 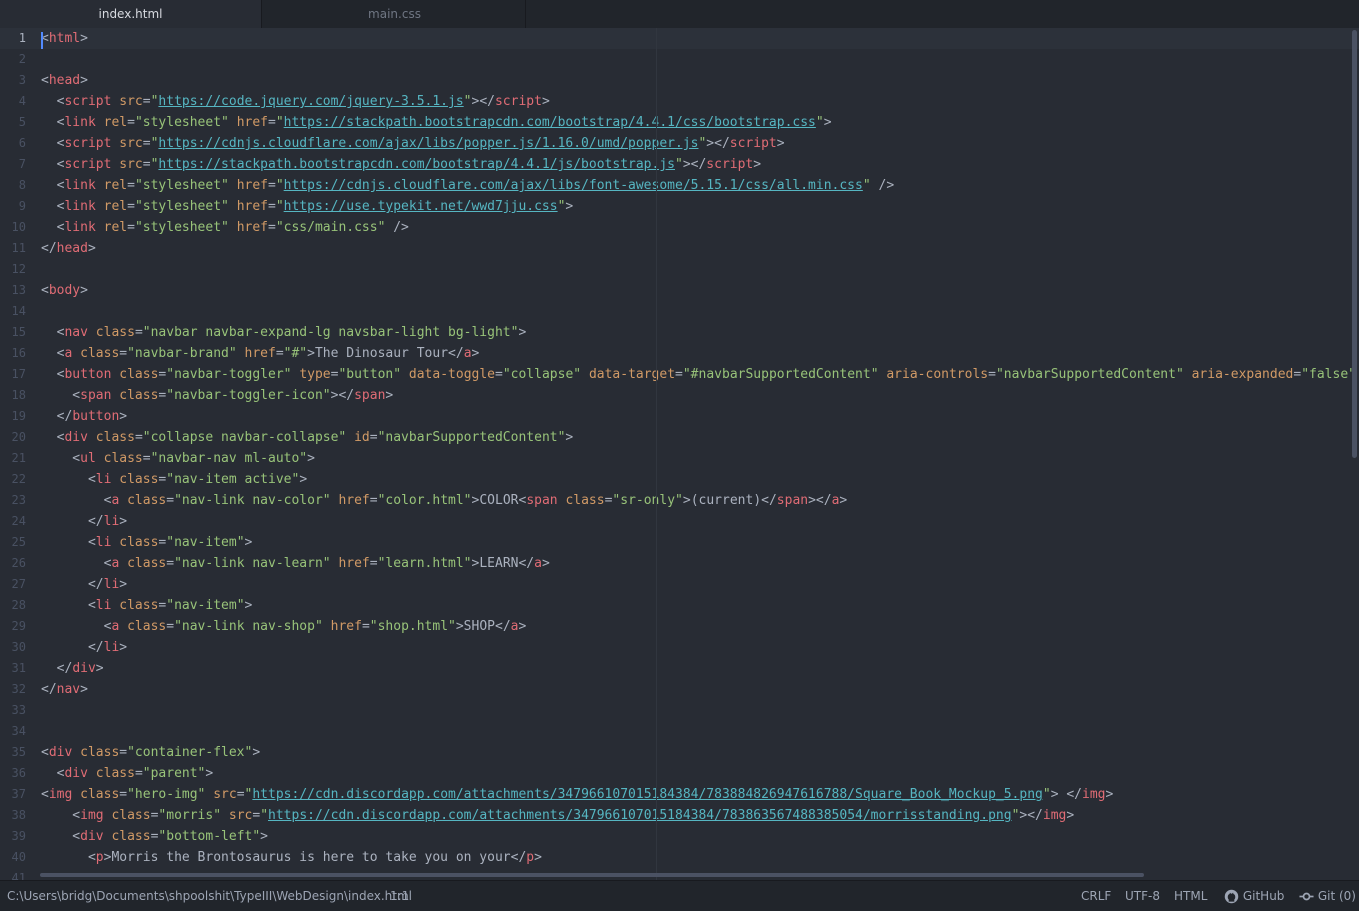 I want to click on code-text: <html>, so click(x=64, y=38).